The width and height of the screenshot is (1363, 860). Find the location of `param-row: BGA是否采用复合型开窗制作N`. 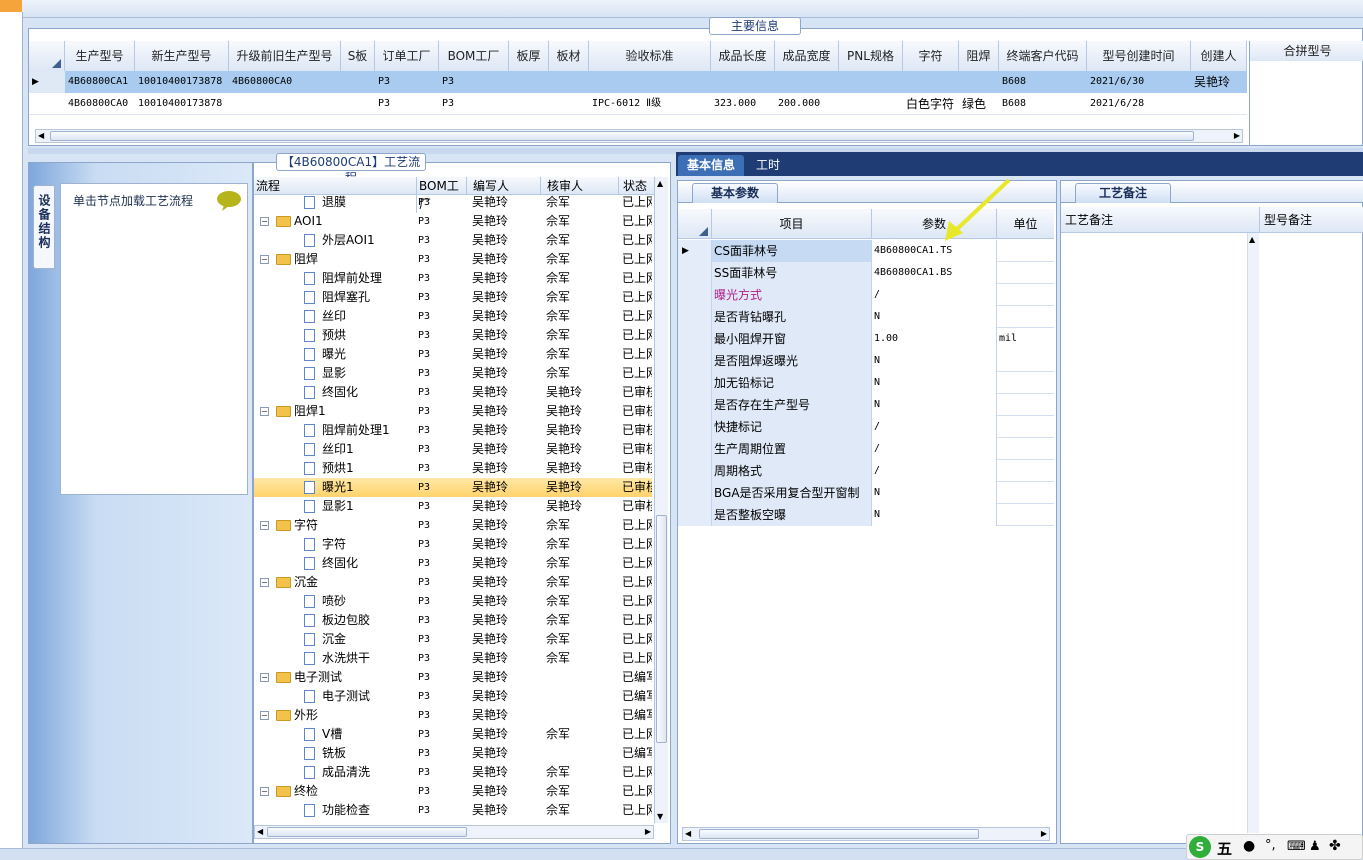

param-row: BGA是否采用复合型开窗制作N is located at coordinates (866, 504).